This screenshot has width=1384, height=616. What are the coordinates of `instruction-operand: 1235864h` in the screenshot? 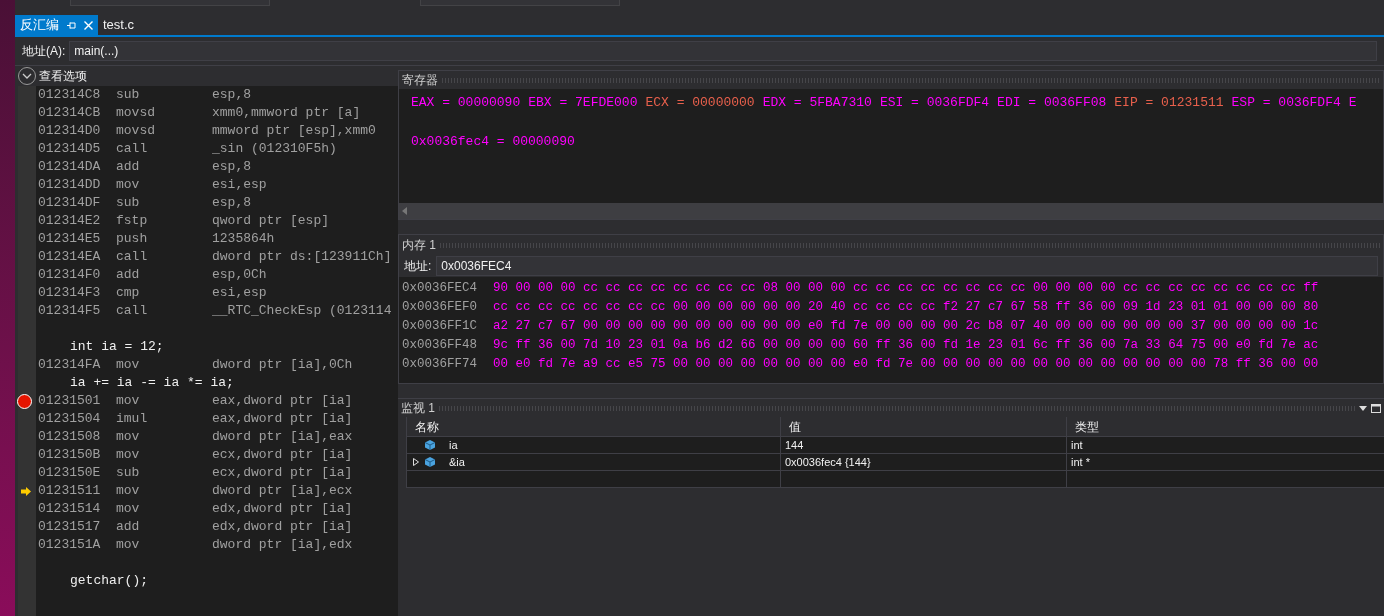 It's located at (243, 239).